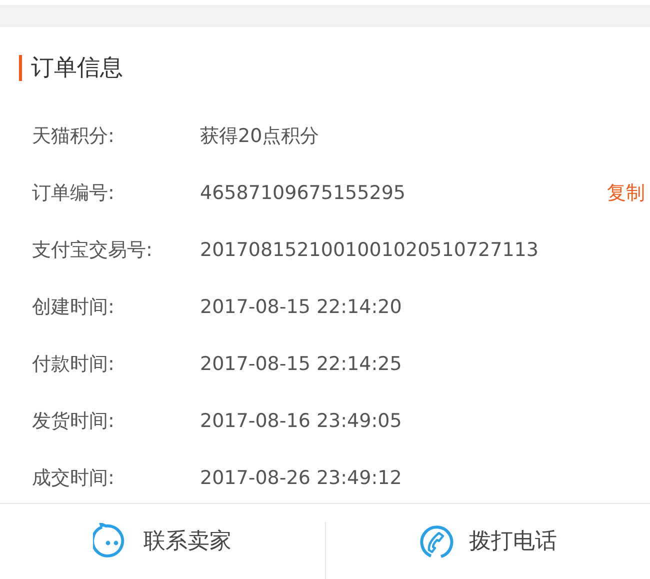 The image size is (650, 579). What do you see at coordinates (74, 479) in the screenshot?
I see `field-label: 成交时间:` at bounding box center [74, 479].